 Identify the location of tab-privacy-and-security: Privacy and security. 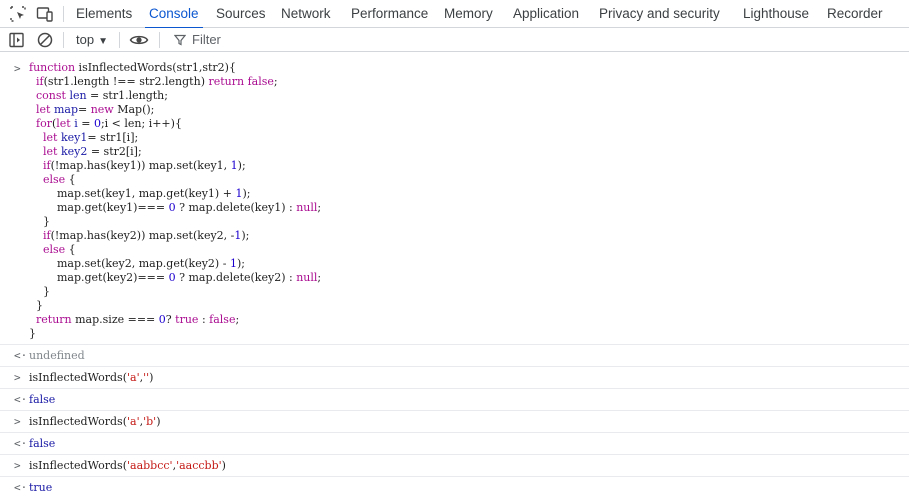
(659, 14).